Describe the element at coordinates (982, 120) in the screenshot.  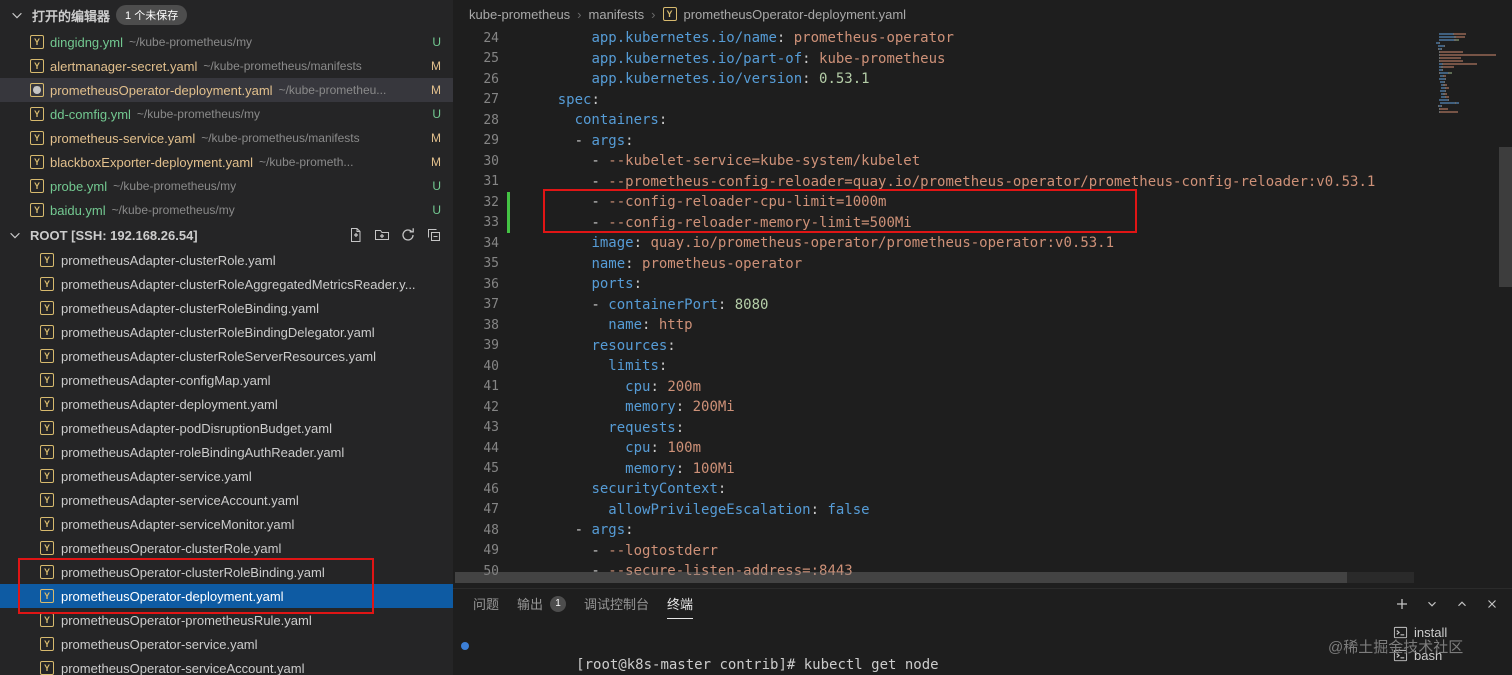
I see `code-line: 28 containers:` at that location.